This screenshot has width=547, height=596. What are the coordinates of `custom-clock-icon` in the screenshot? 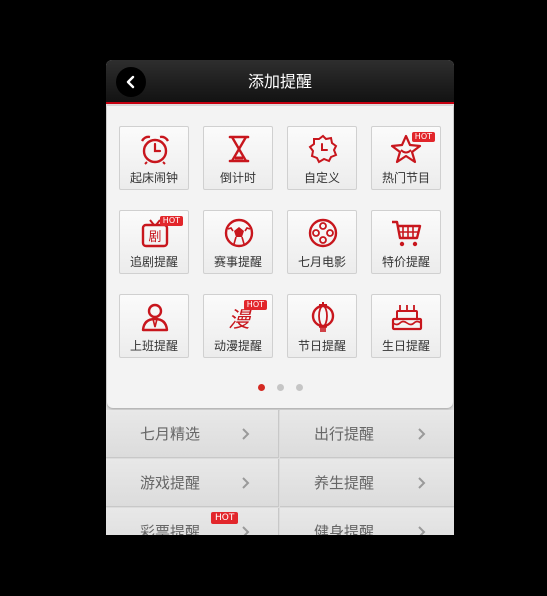 It's located at (323, 149).